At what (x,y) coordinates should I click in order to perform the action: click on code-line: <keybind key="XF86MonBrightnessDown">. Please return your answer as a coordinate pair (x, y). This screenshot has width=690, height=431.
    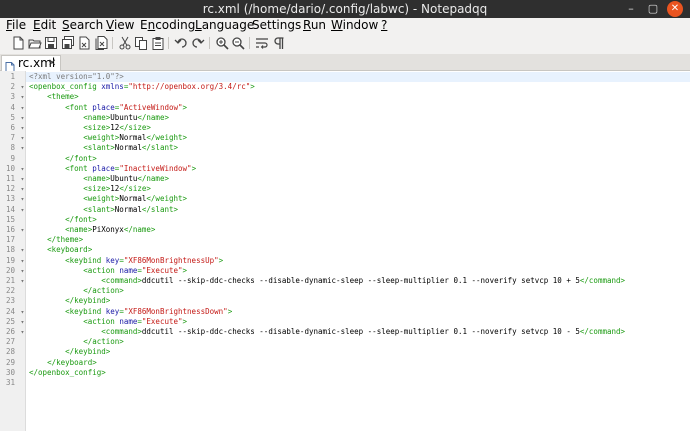
    Looking at the image, I should click on (358, 312).